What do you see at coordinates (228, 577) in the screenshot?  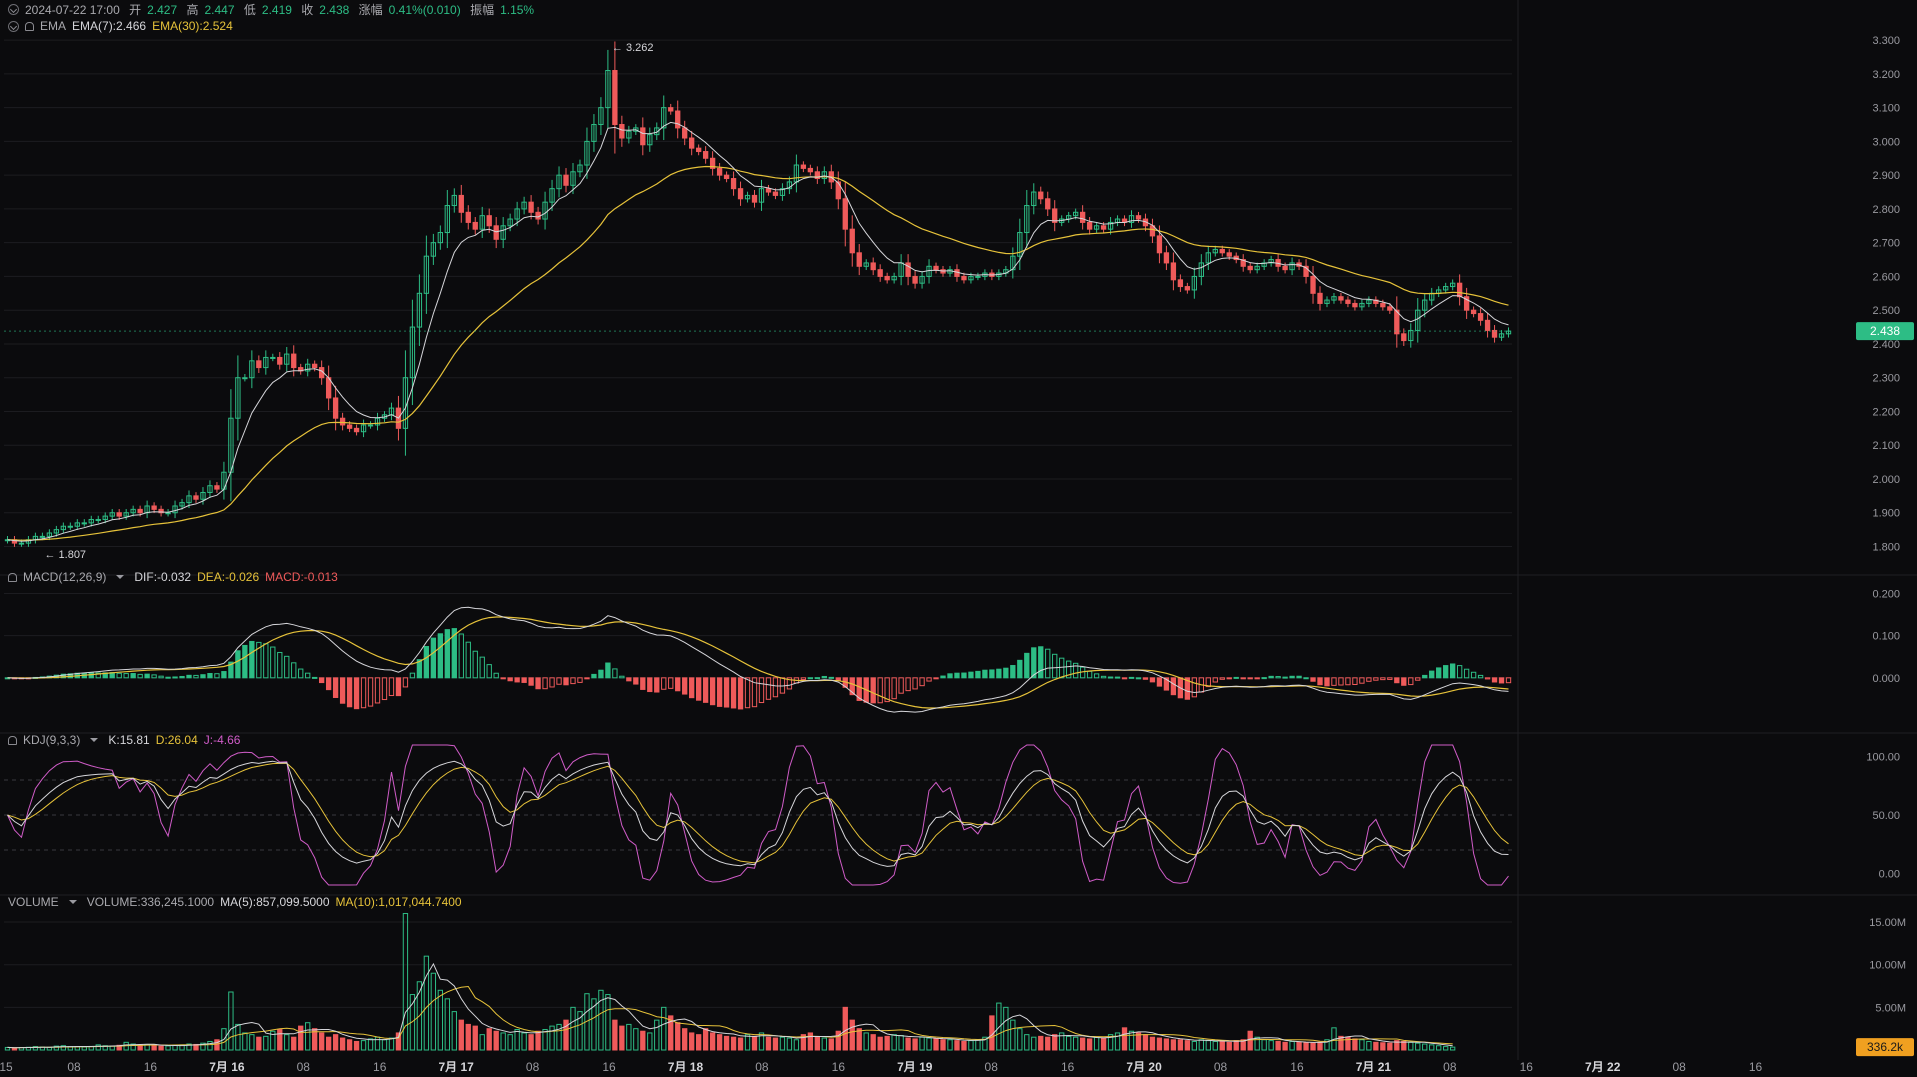 I see `macd-dea-value: DEA:-0.026` at bounding box center [228, 577].